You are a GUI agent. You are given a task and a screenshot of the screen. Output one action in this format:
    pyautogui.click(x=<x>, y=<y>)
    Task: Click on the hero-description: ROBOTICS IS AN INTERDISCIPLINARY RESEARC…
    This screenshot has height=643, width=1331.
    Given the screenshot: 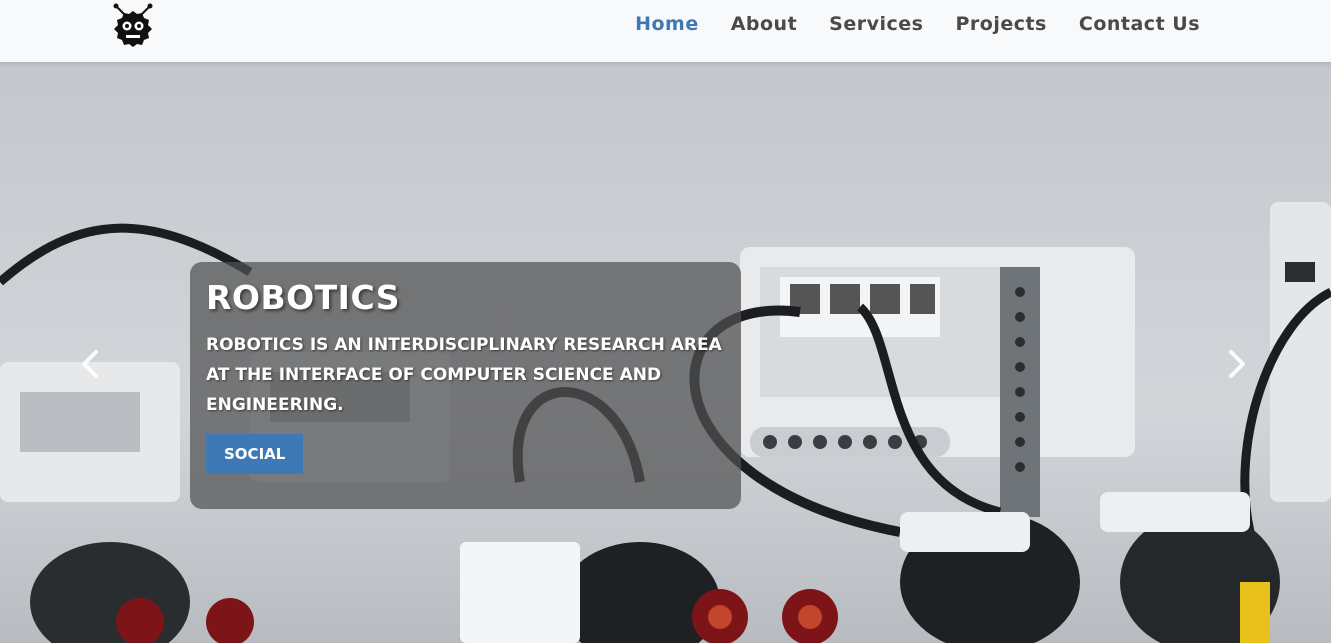 What is the action you would take?
    pyautogui.click(x=464, y=375)
    